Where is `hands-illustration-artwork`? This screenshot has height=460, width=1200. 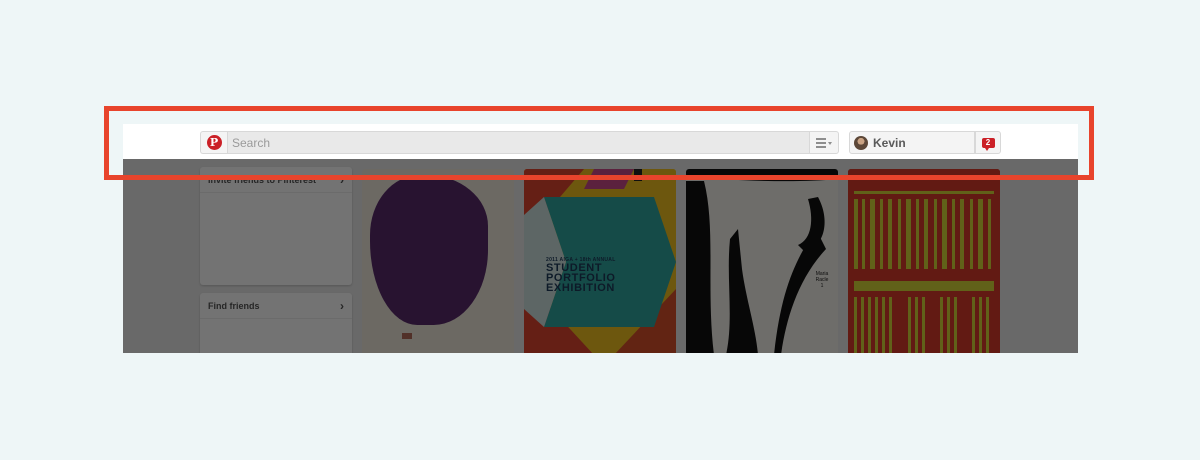 hands-illustration-artwork is located at coordinates (762, 261).